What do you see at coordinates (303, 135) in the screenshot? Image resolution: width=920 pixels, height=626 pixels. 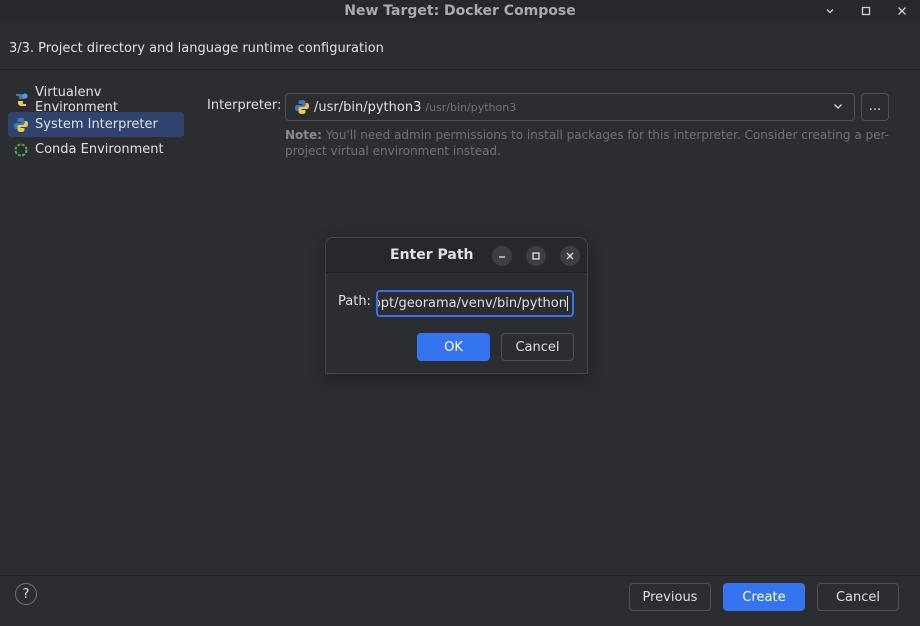 I see `note-prefix: Note:` at bounding box center [303, 135].